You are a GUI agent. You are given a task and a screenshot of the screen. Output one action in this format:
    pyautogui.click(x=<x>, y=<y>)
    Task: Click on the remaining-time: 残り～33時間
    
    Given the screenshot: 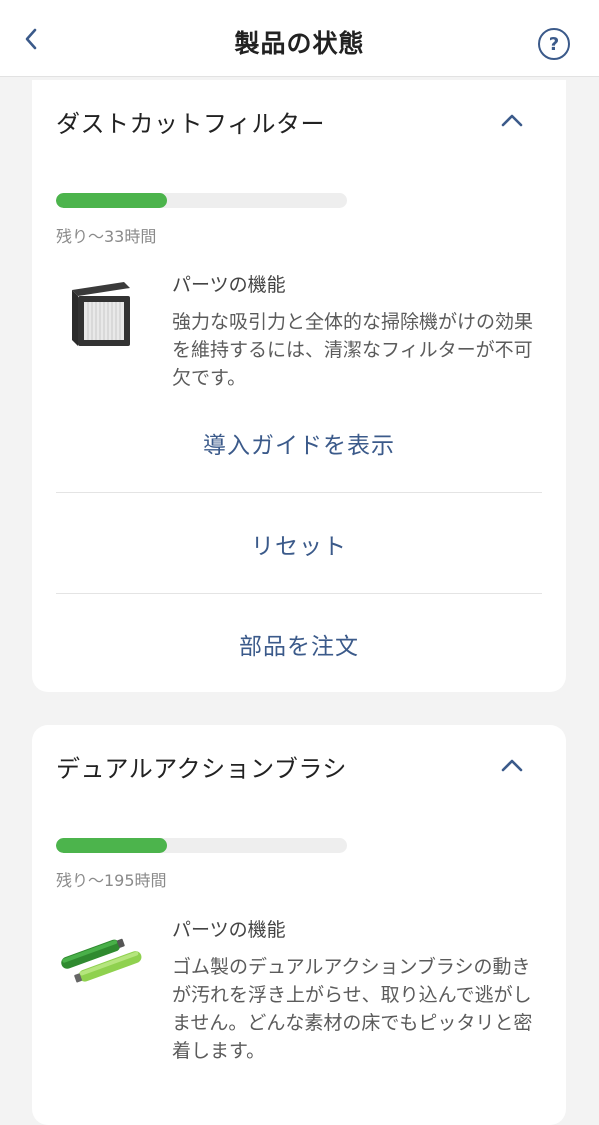 What is the action you would take?
    pyautogui.click(x=106, y=236)
    